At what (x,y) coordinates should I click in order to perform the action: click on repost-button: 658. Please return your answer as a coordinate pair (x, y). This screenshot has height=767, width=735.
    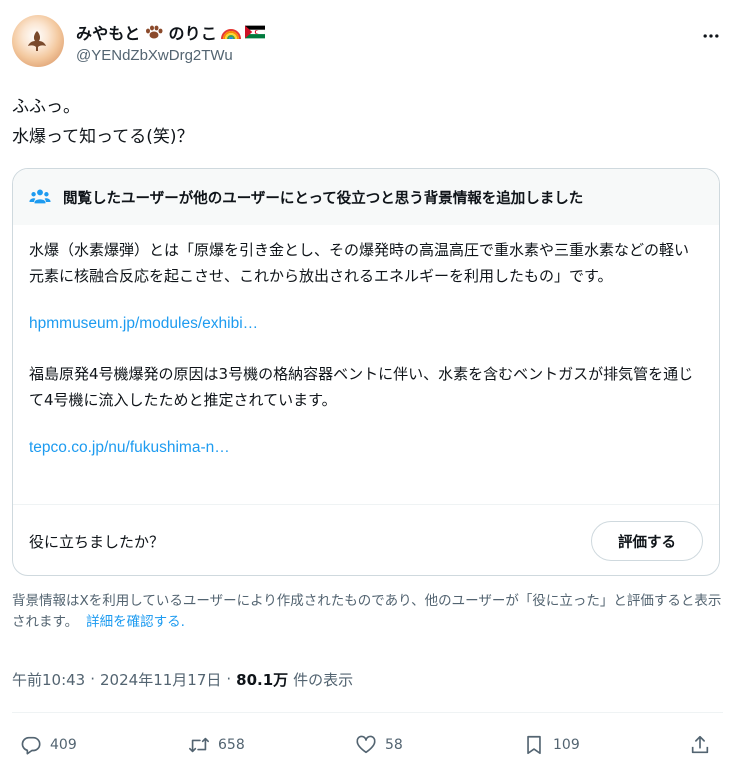
    Looking at the image, I should click on (216, 745).